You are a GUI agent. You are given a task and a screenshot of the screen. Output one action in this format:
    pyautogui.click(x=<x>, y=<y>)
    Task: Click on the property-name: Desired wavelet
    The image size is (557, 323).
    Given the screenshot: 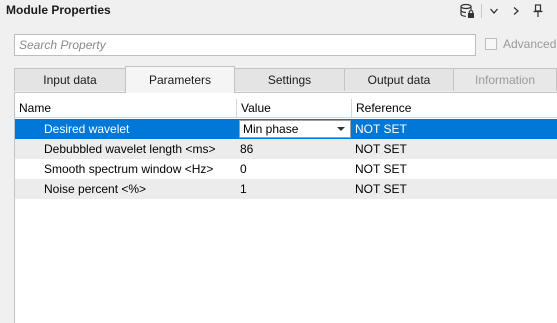 What is the action you would take?
    pyautogui.click(x=87, y=129)
    